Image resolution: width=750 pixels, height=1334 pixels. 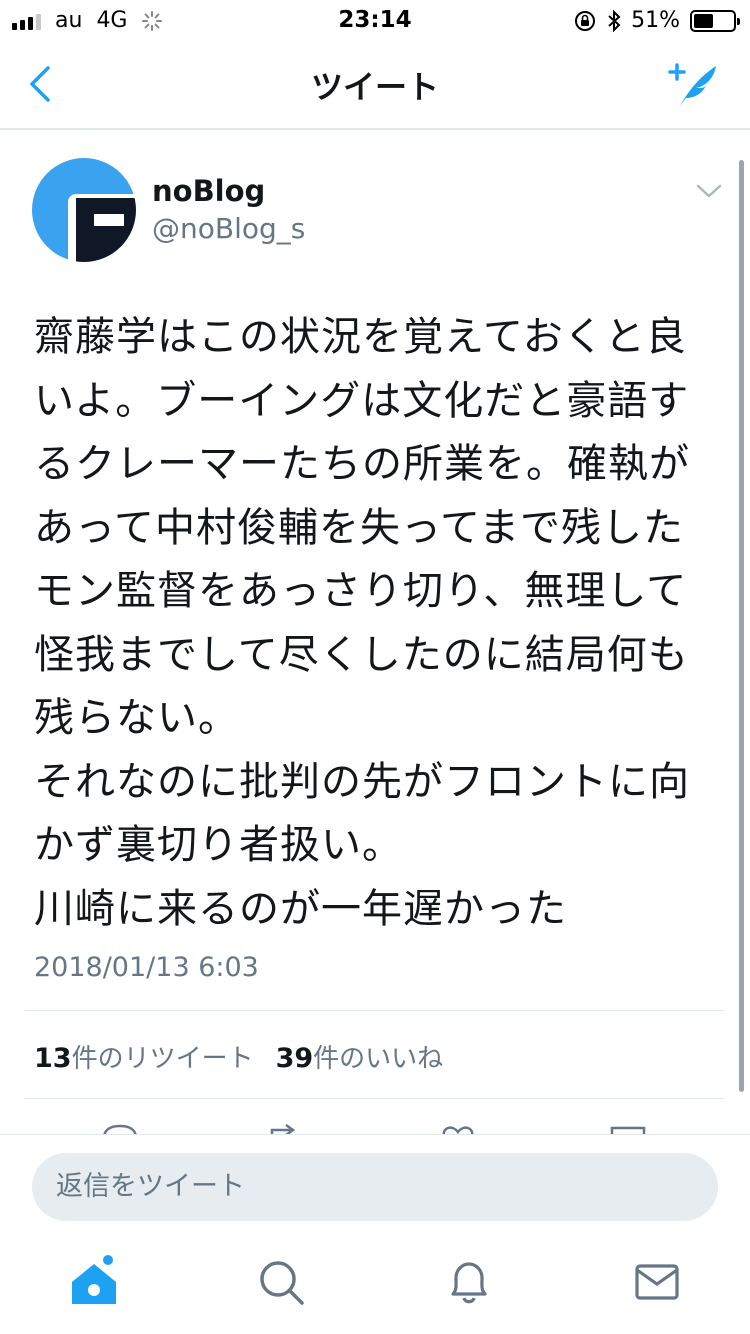 What do you see at coordinates (360, 1056) in the screenshot?
I see `like-count-link: 39件のいいね` at bounding box center [360, 1056].